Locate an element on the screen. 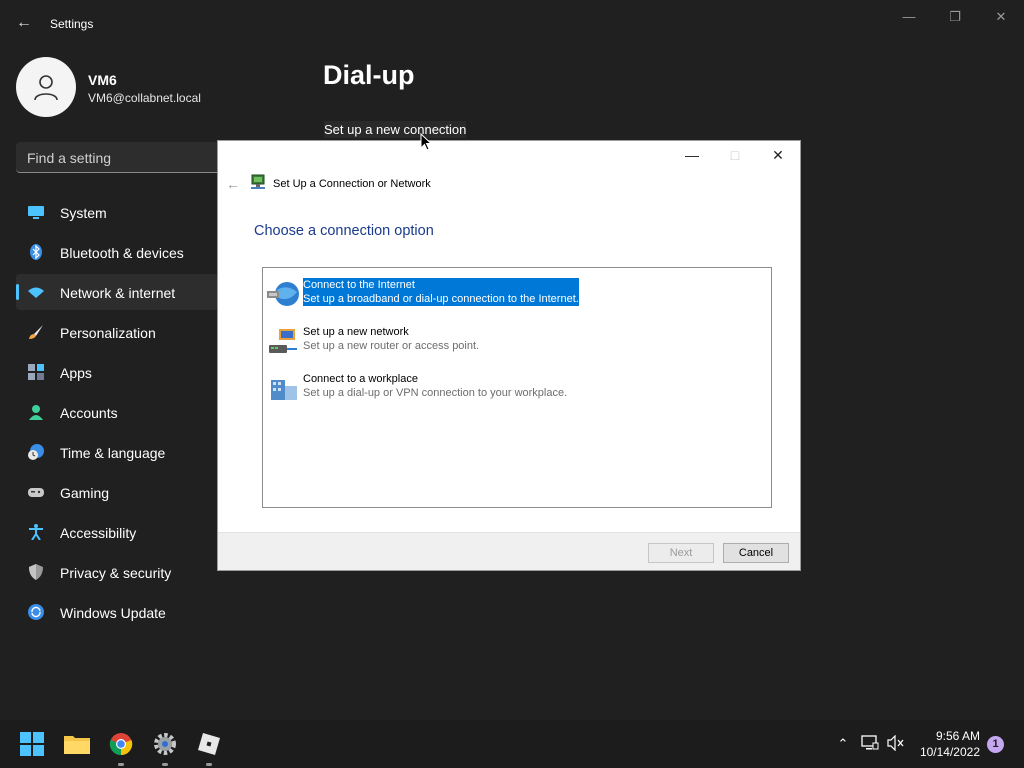 This screenshot has height=768, width=1024. monitor-network-icon is located at coordinates (870, 742).